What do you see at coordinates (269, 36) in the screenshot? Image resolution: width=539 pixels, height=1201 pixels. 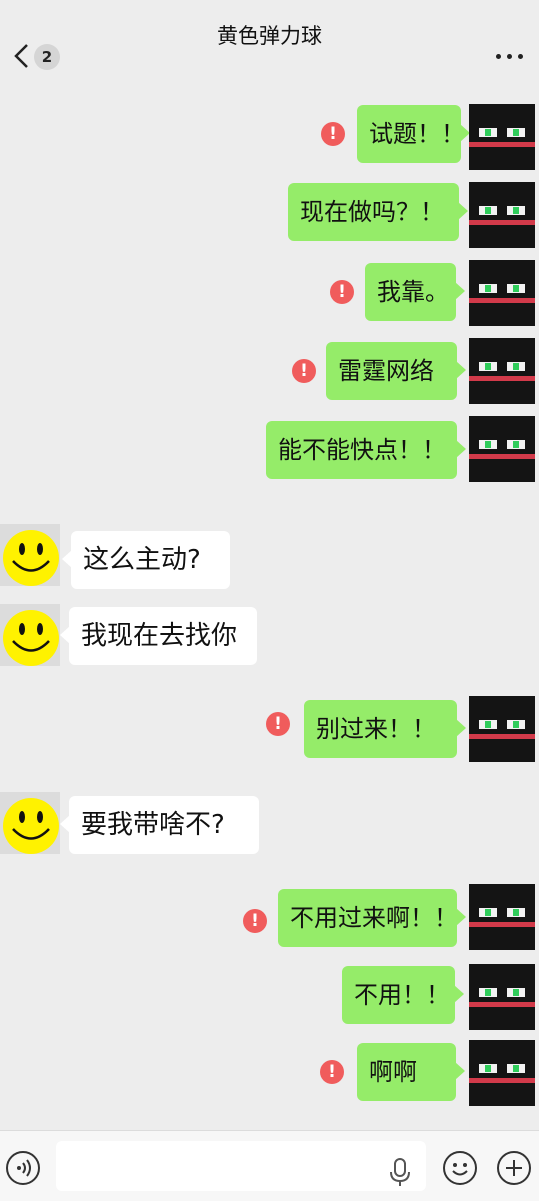 I see `chat-title: 黄色弹力球` at bounding box center [269, 36].